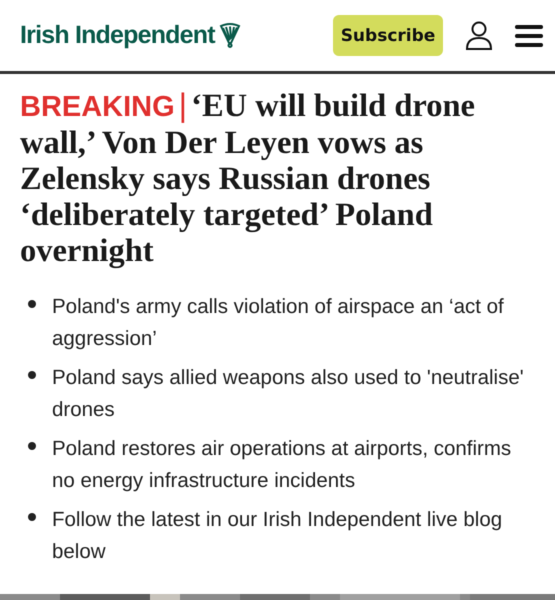 The image size is (555, 600). Describe the element at coordinates (229, 35) in the screenshot. I see `harp-icon` at that location.